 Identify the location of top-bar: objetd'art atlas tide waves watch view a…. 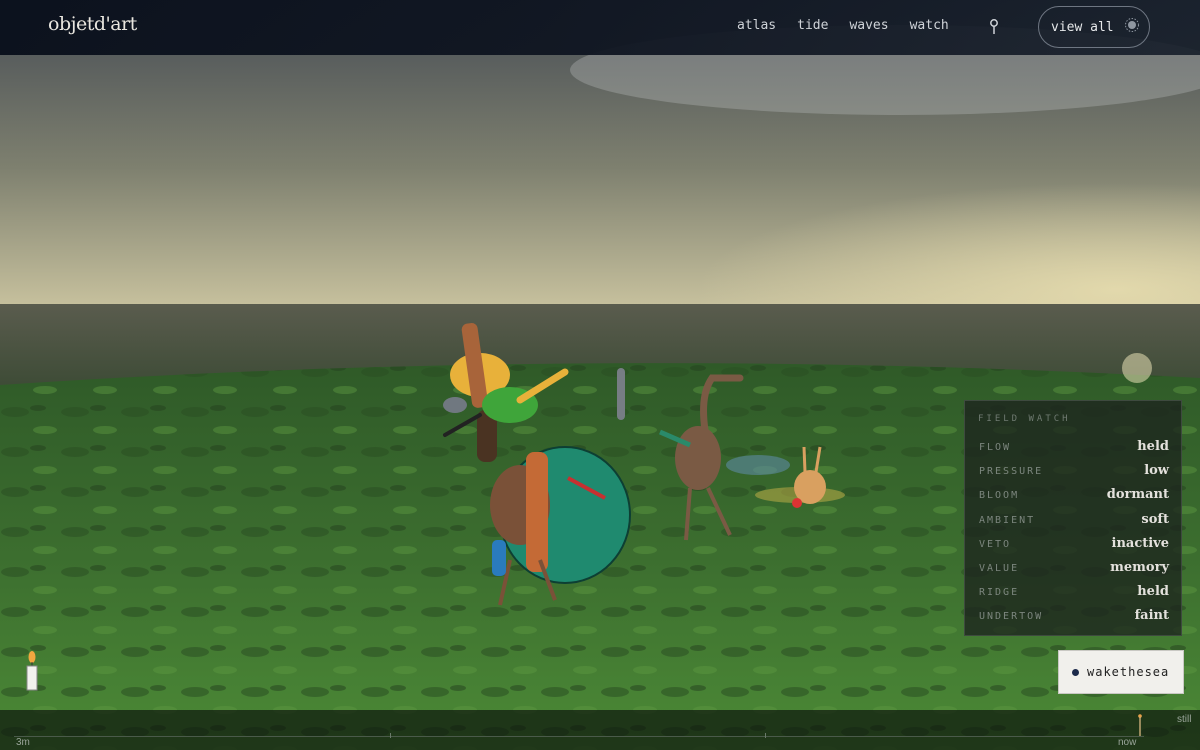
(600, 27).